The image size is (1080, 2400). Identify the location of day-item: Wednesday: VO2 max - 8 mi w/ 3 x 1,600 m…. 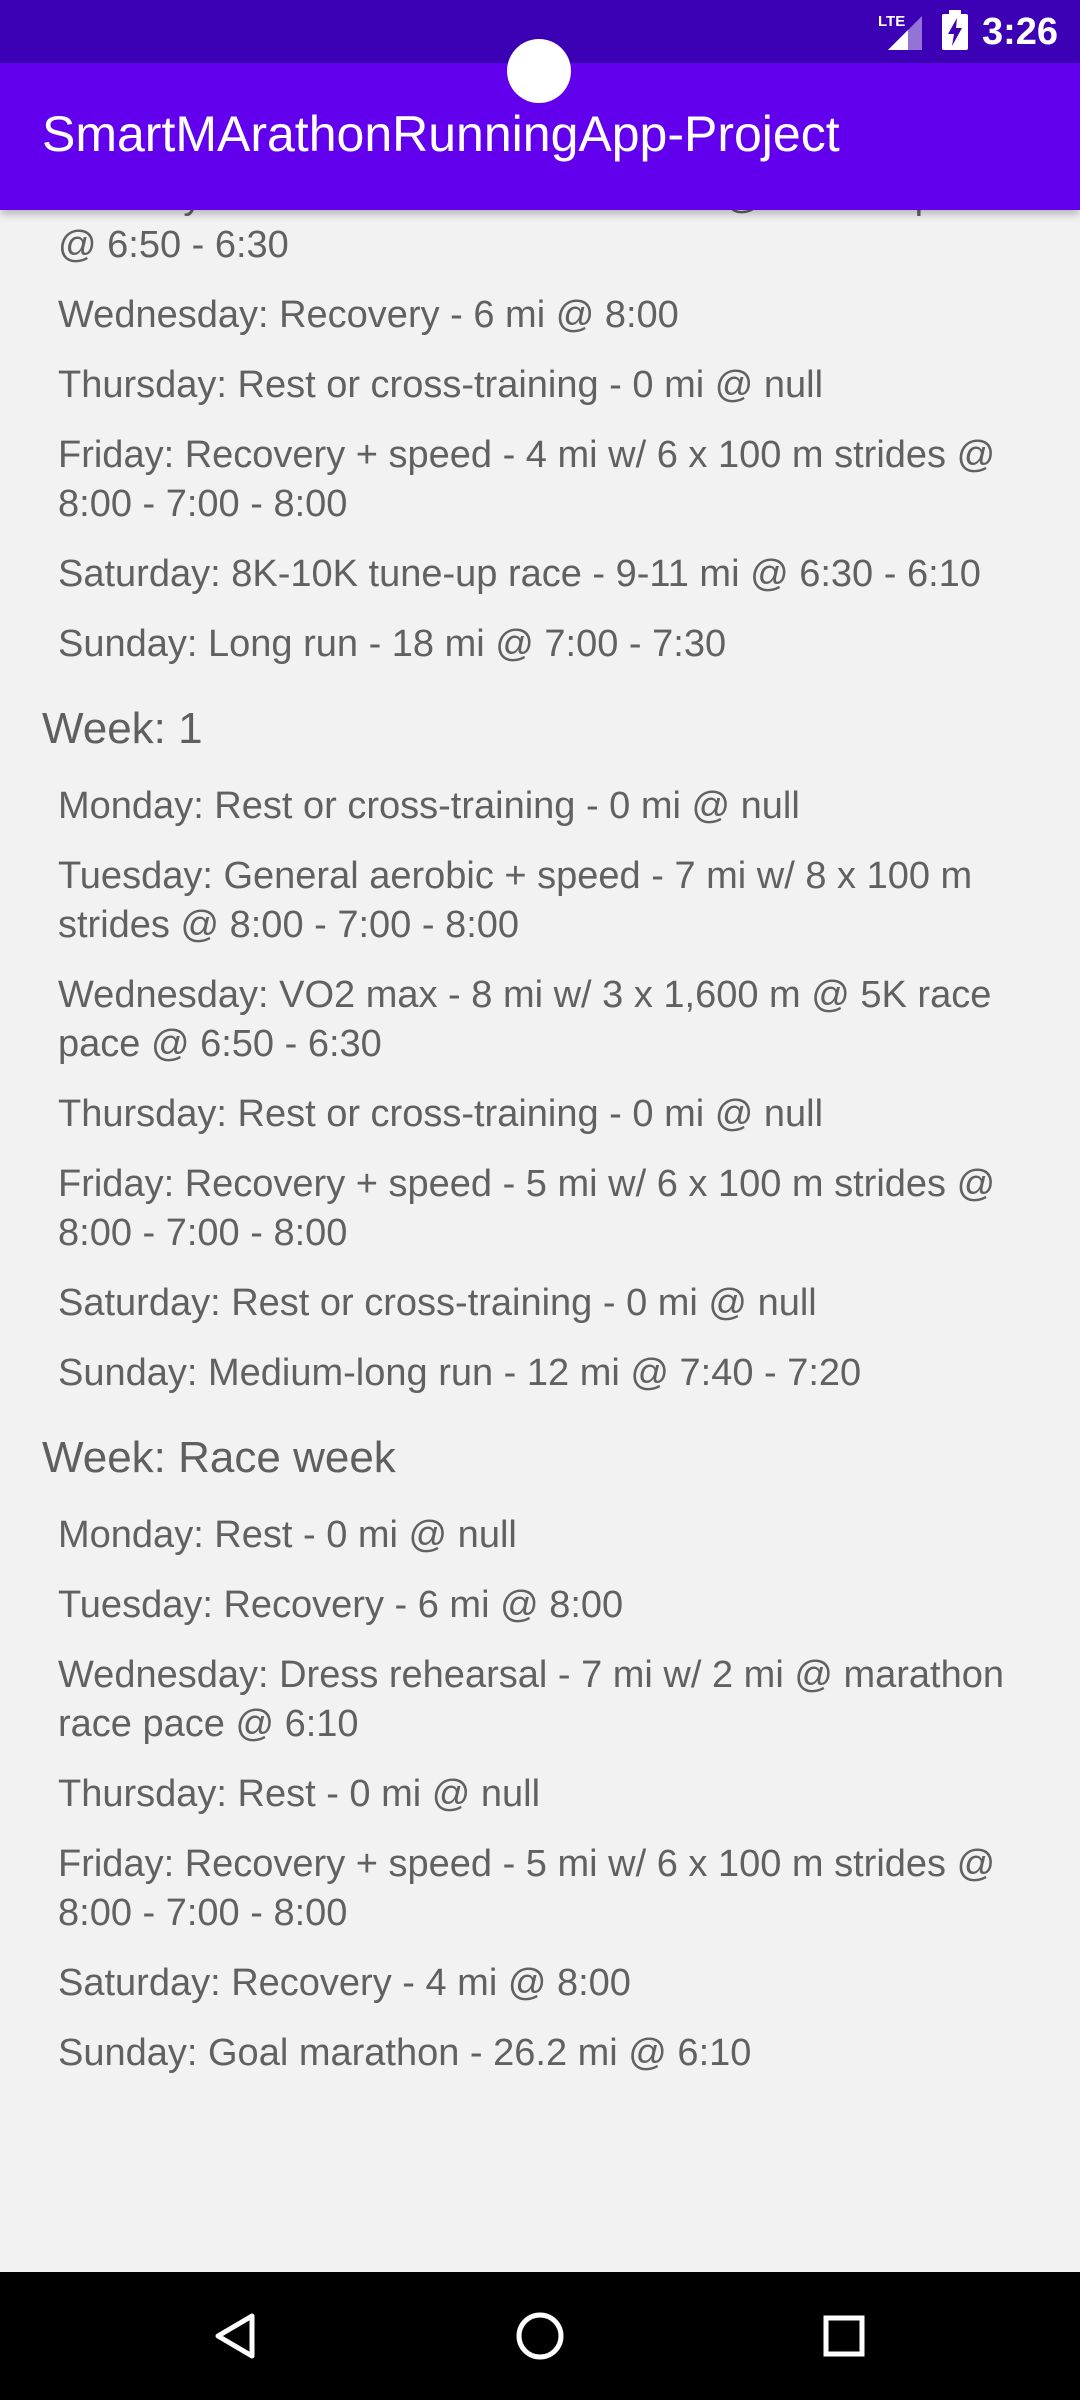
(525, 1019).